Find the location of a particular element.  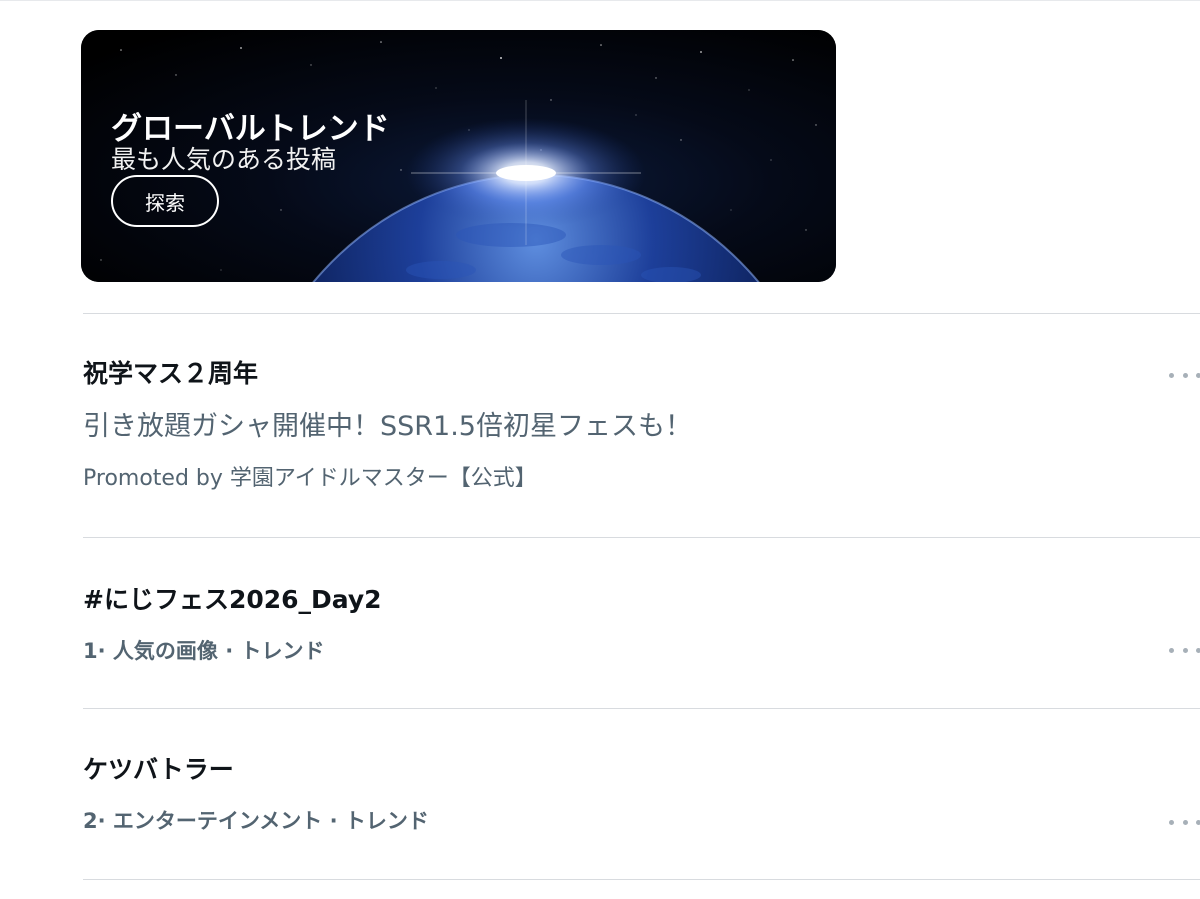

trend-title: 祝学マス２周年 is located at coordinates (171, 373).